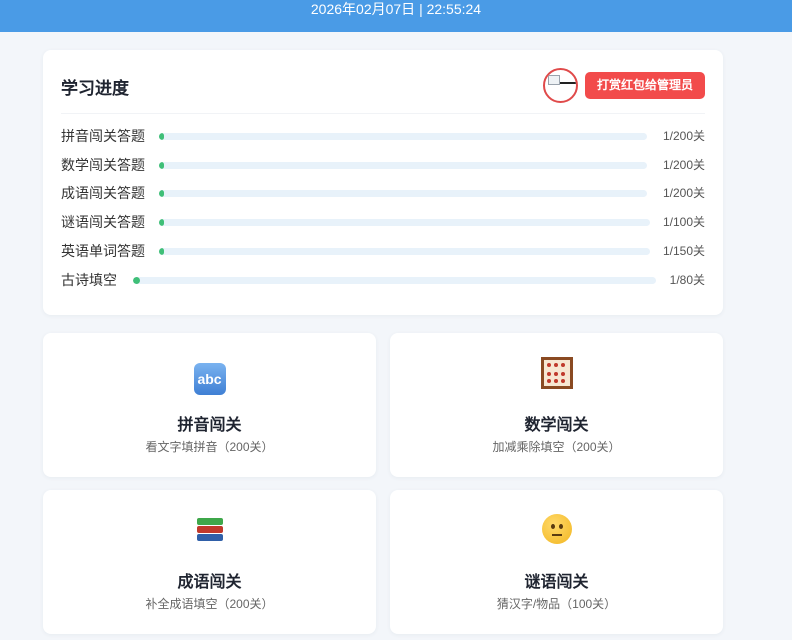 This screenshot has width=792, height=640. Describe the element at coordinates (556, 405) in the screenshot. I see `game-card-math: 数学闯关 加减乘除填空（200关）` at that location.